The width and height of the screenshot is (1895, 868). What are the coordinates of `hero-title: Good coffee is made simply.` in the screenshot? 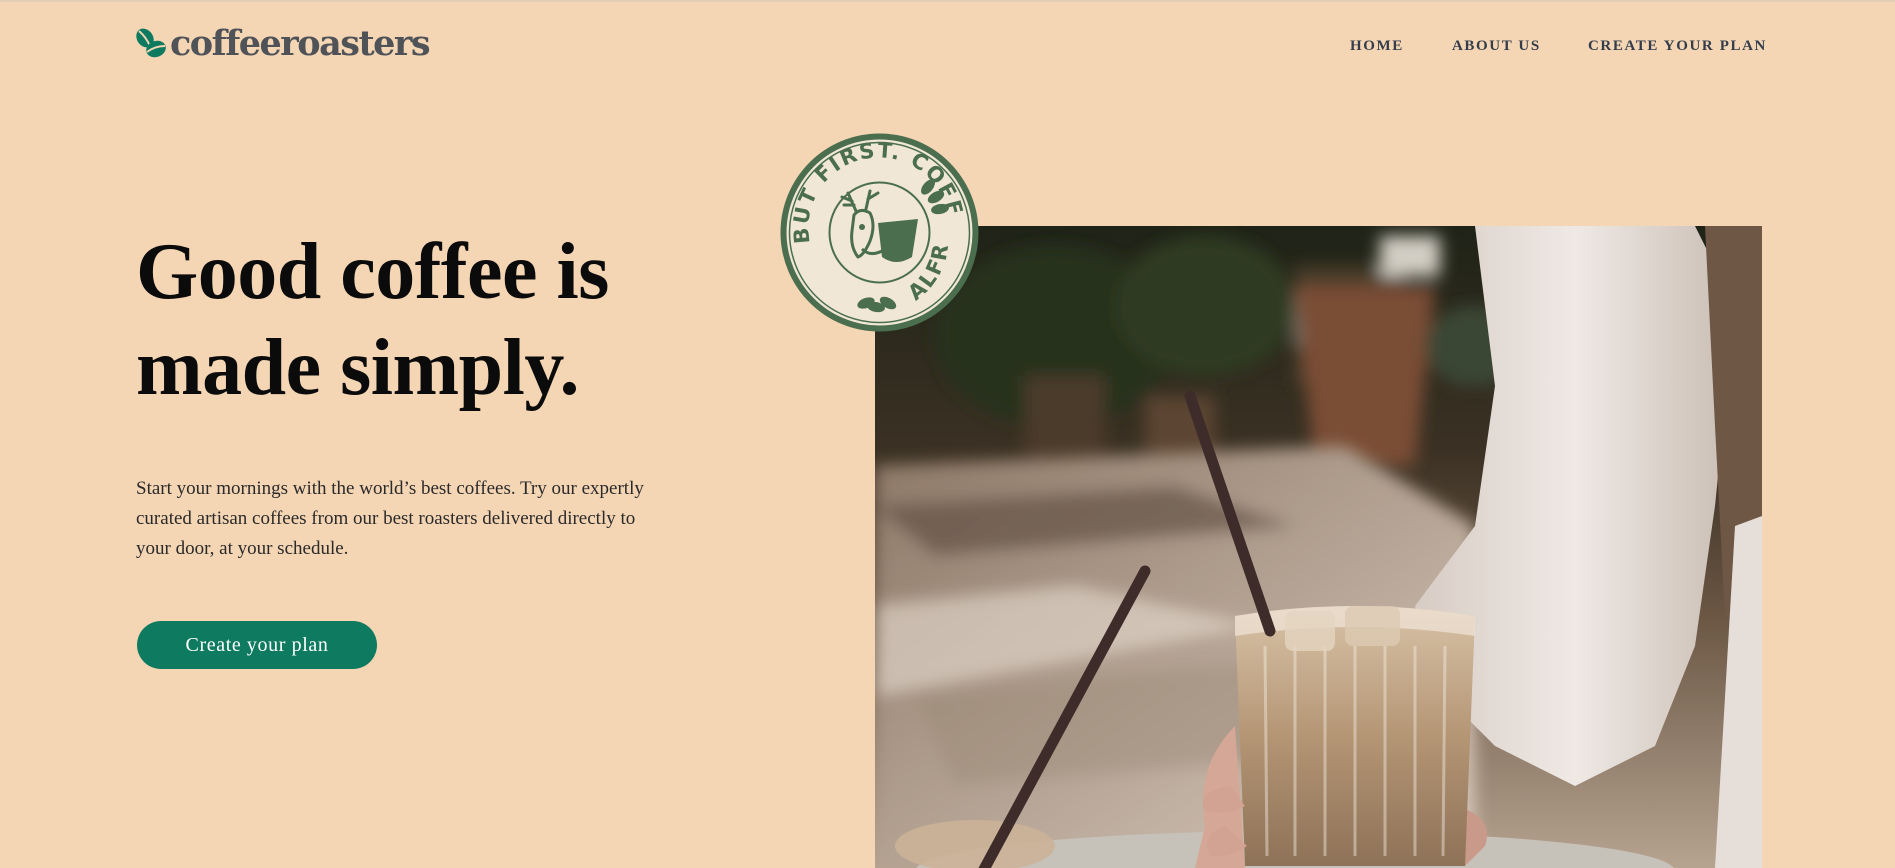 It's located at (446, 320).